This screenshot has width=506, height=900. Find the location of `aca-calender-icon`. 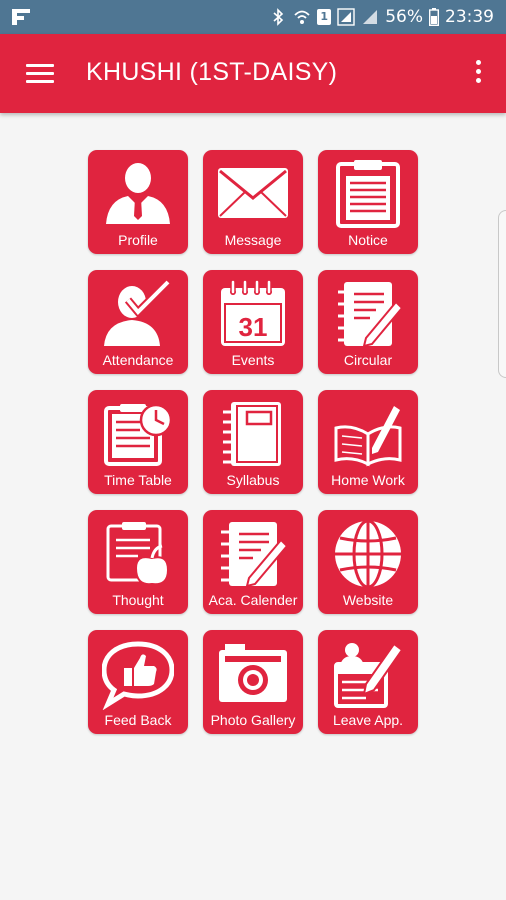

aca-calender-icon is located at coordinates (255, 555).